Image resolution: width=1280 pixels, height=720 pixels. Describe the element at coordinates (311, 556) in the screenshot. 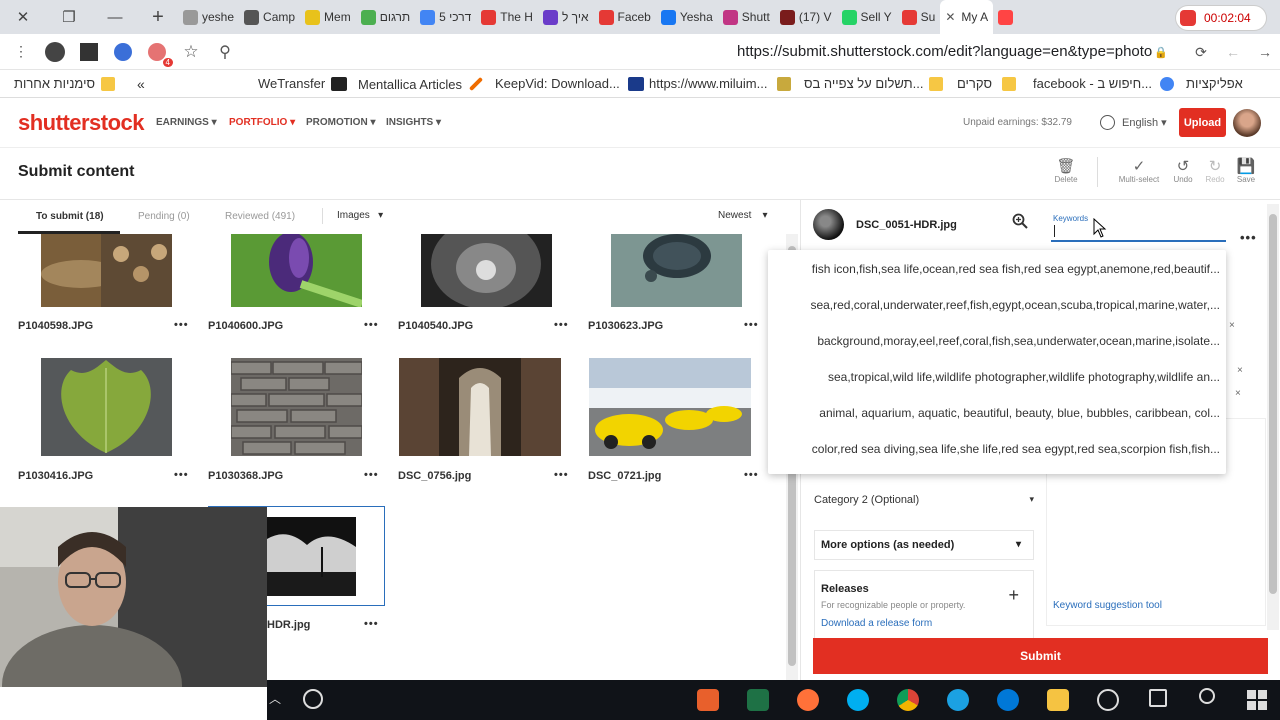

I see `thumbnail-hdr` at that location.